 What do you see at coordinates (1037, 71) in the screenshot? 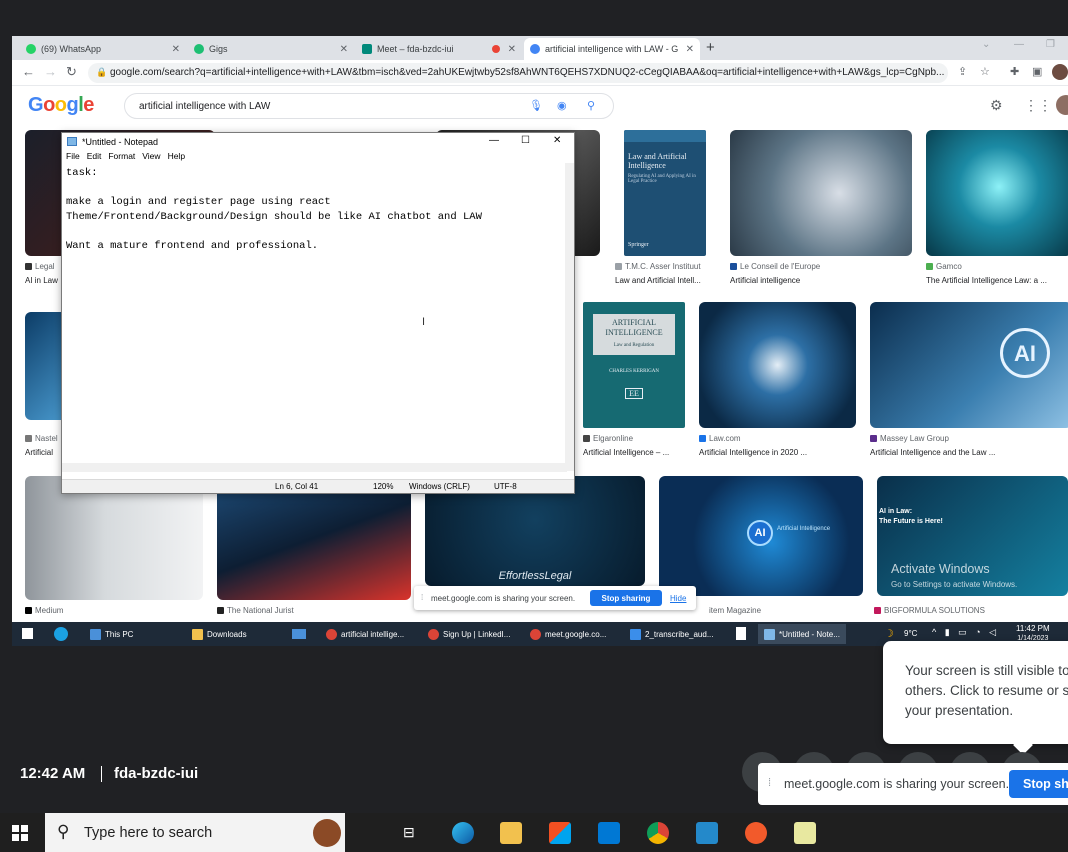
I see `side-panel-icon: ▣` at bounding box center [1037, 71].